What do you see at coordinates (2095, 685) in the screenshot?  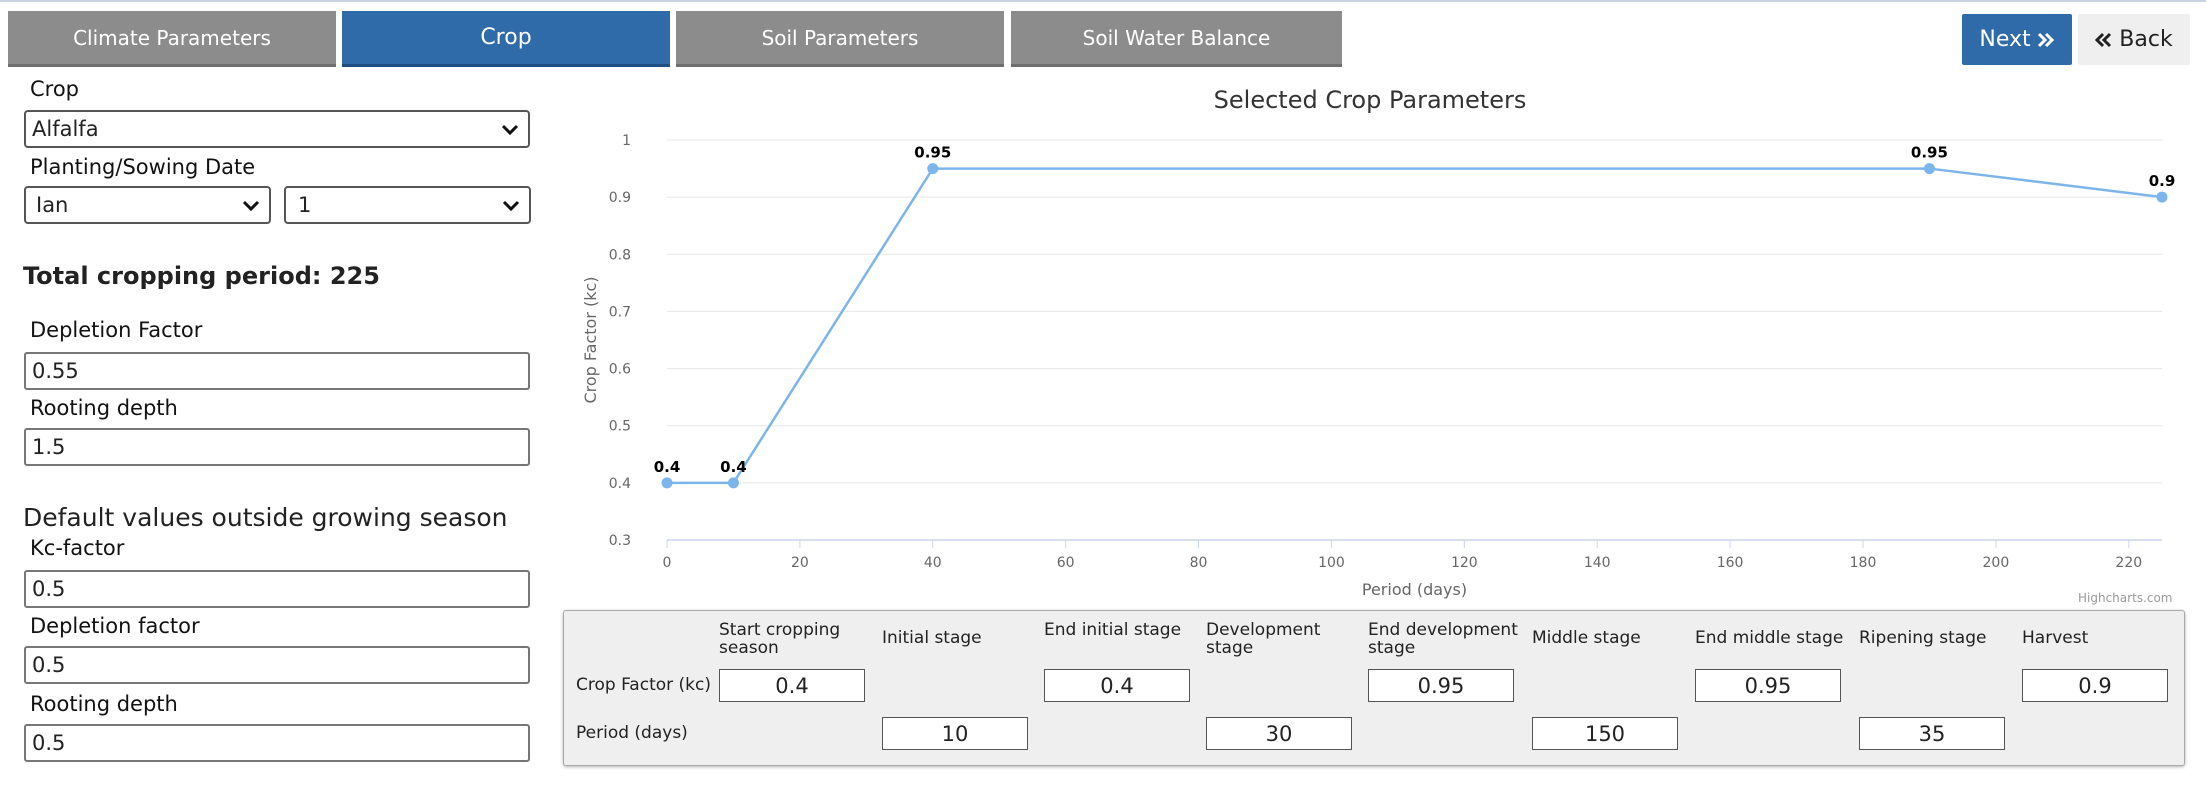 I see `table-cell-input: 0.9` at bounding box center [2095, 685].